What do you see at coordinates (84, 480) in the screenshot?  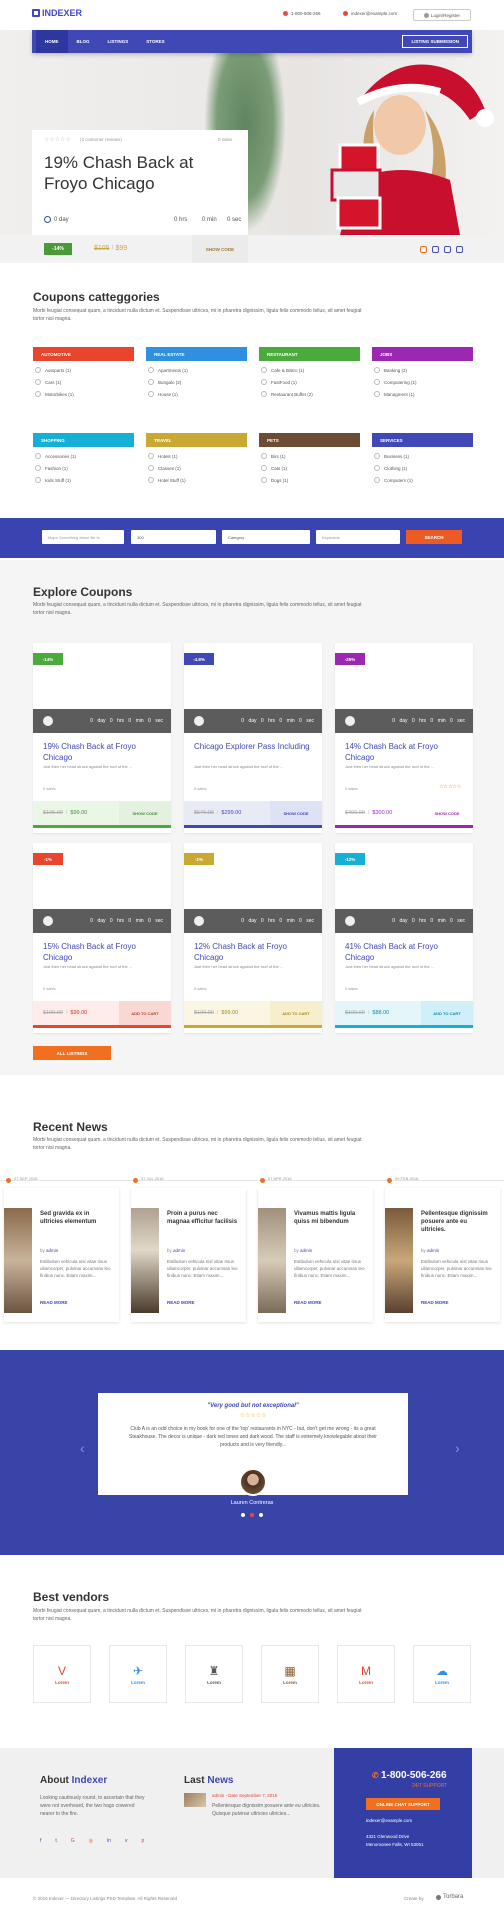 I see `category-item: Kids Stuff (1)` at bounding box center [84, 480].